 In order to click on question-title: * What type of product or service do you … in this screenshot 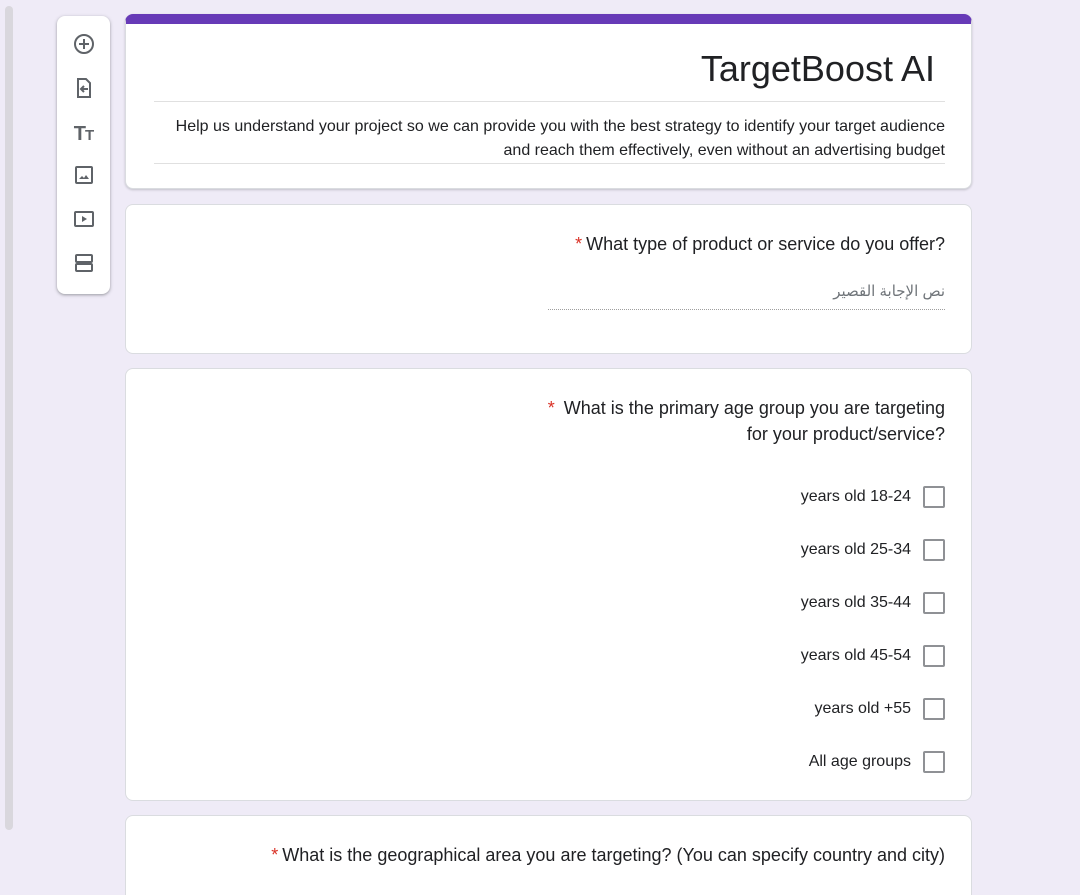, I will do `click(760, 244)`.